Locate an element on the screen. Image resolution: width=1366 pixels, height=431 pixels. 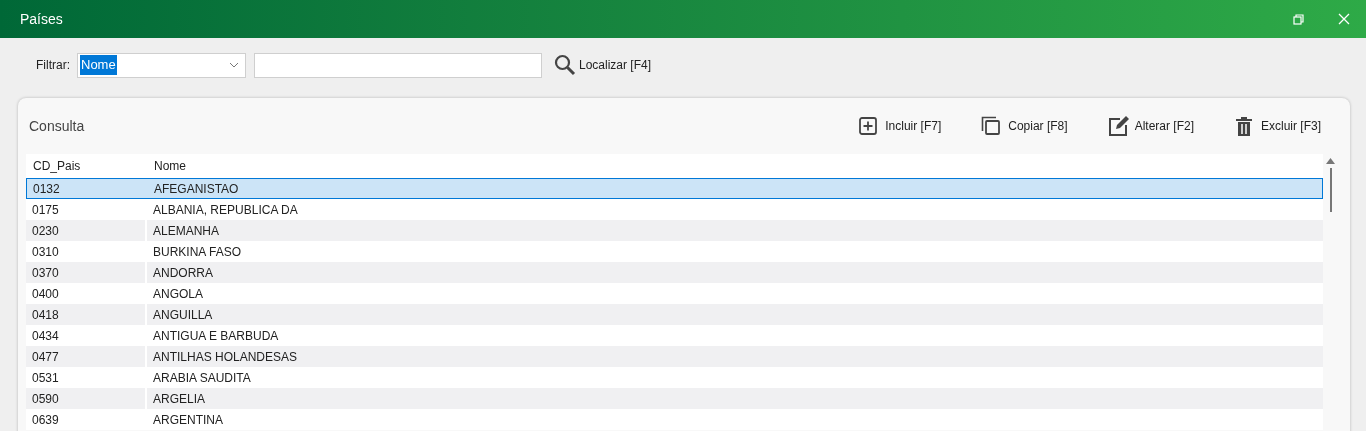
table-cell-text: 0531 is located at coordinates (45, 378).